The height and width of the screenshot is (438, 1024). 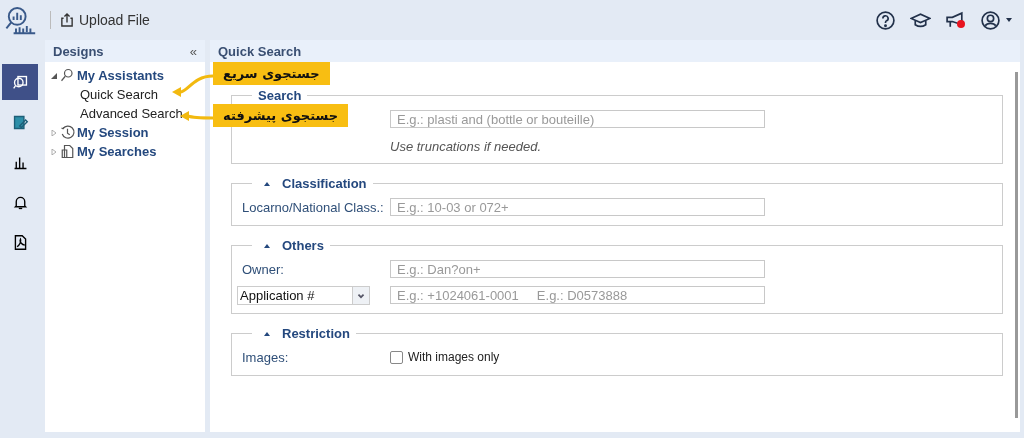 What do you see at coordinates (193, 51) in the screenshot?
I see `collapse-button: «` at bounding box center [193, 51].